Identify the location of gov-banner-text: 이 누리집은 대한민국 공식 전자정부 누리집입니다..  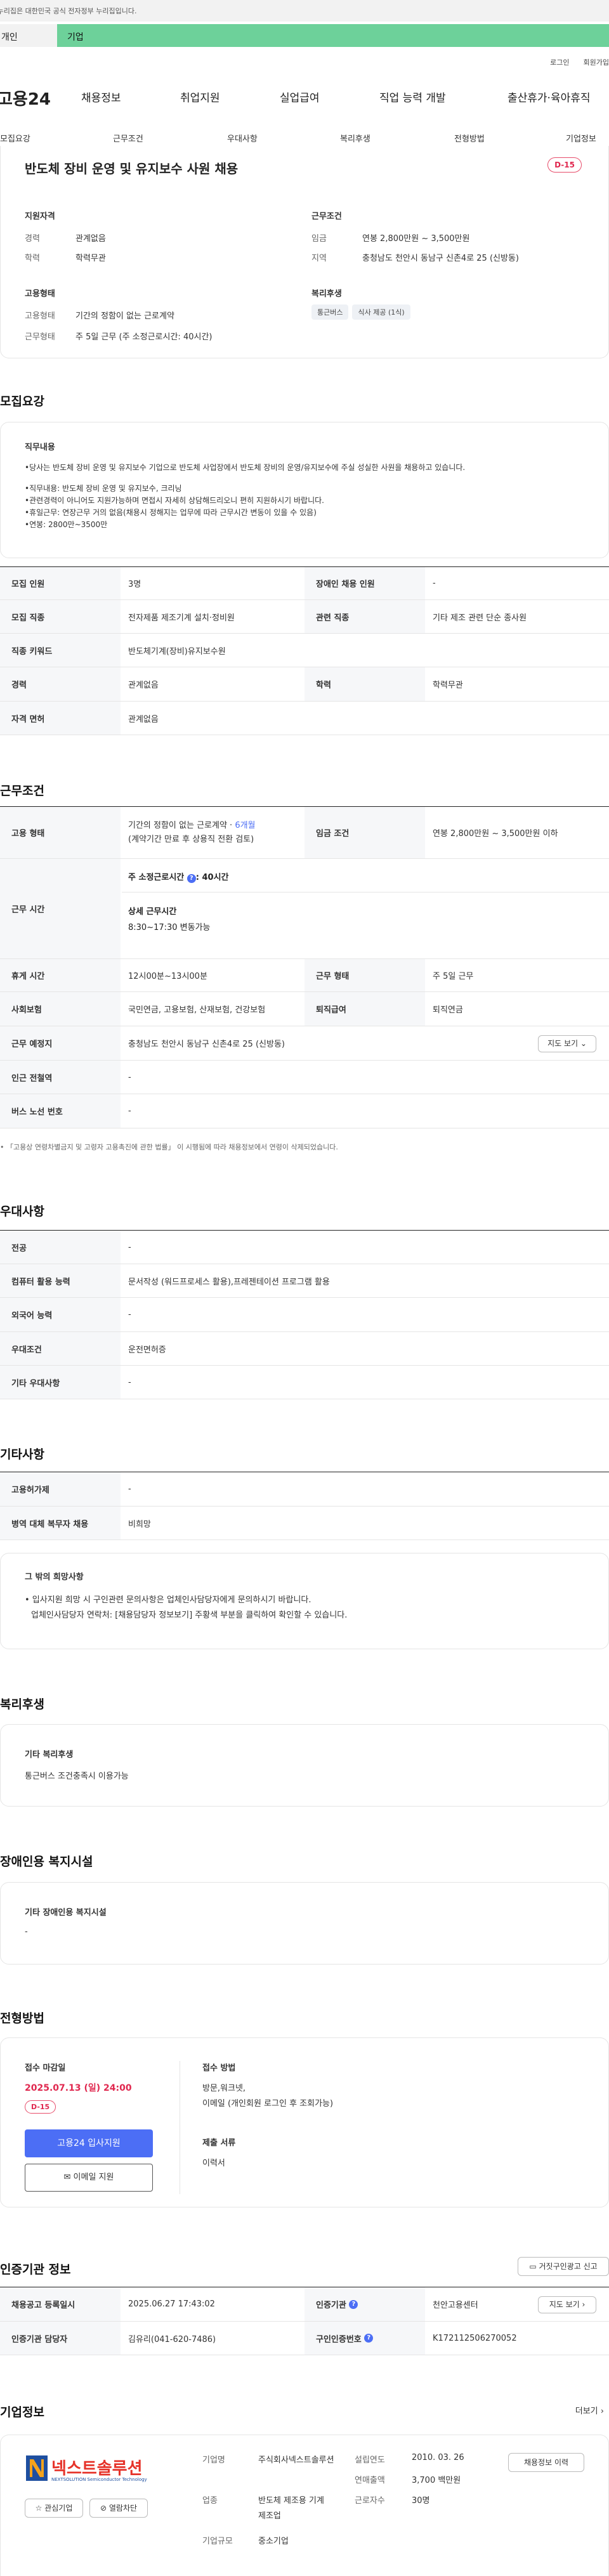
(68, 11).